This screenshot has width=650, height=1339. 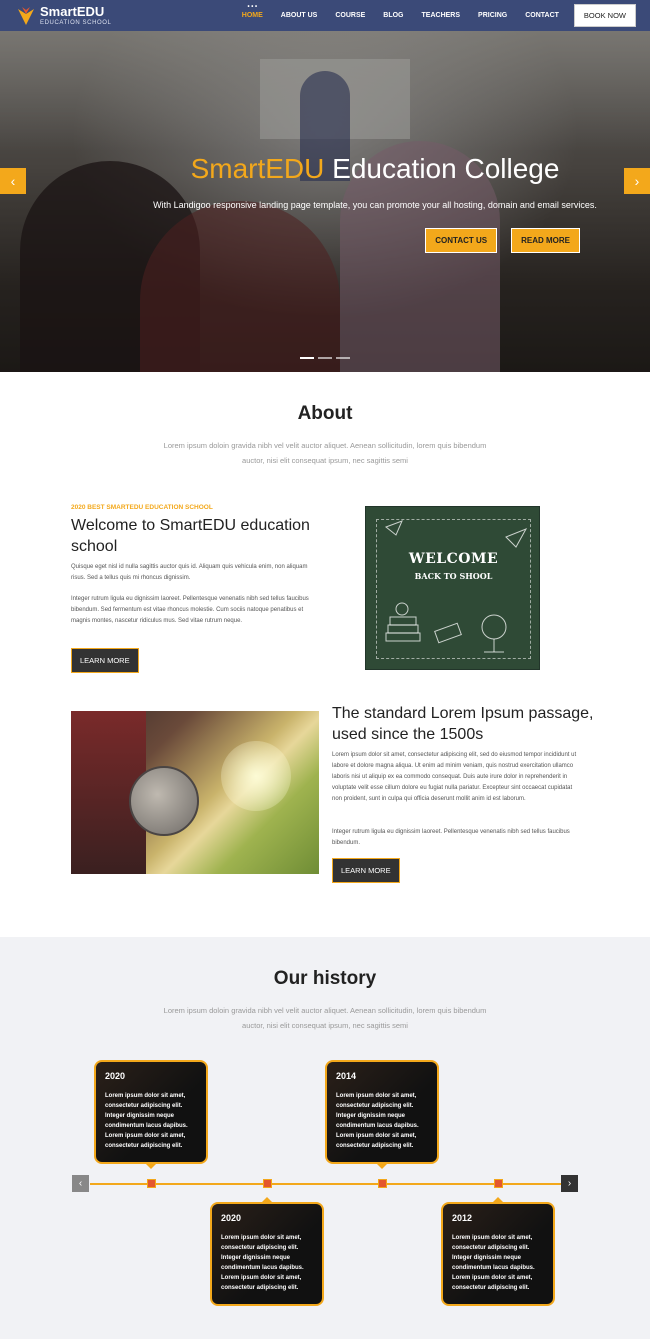 I want to click on hero-title: SmartEDU Education College, so click(x=325, y=169).